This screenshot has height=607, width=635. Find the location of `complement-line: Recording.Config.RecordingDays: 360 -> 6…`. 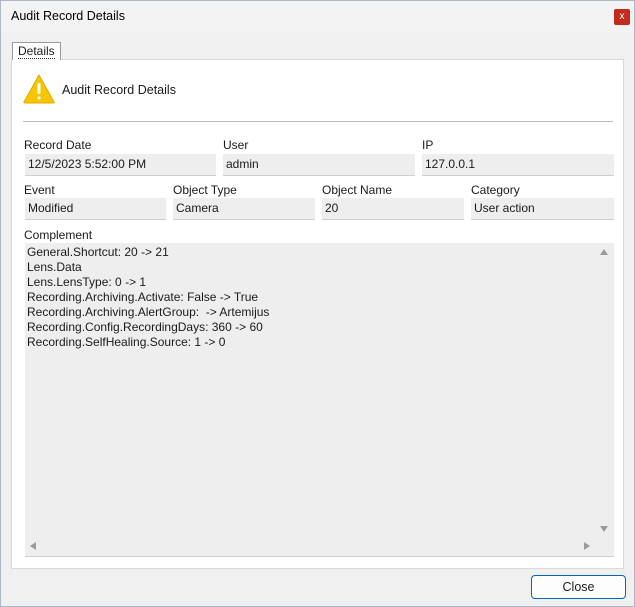

complement-line: Recording.Config.RecordingDays: 360 -> 6… is located at coordinates (145, 327).